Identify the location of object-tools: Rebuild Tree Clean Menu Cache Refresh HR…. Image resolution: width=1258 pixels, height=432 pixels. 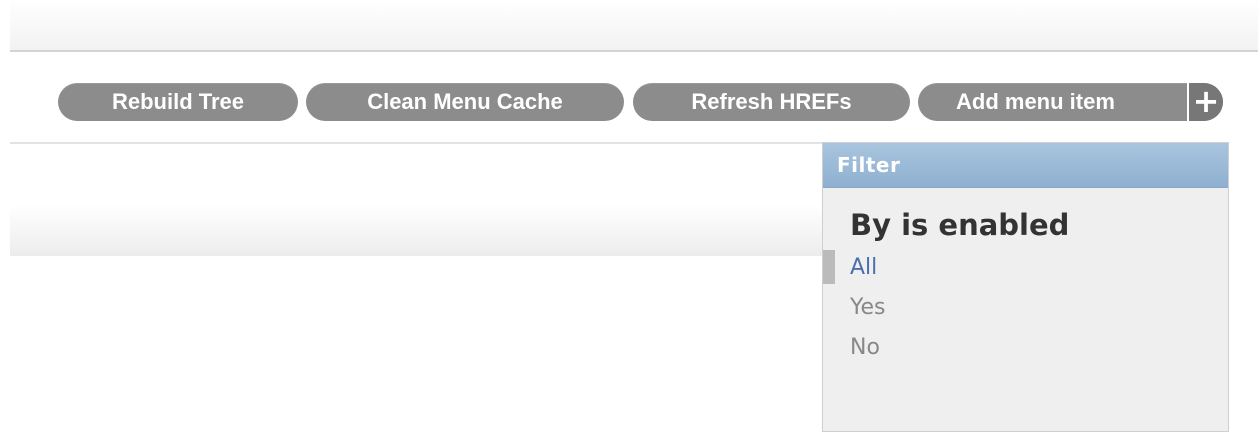
(629, 102).